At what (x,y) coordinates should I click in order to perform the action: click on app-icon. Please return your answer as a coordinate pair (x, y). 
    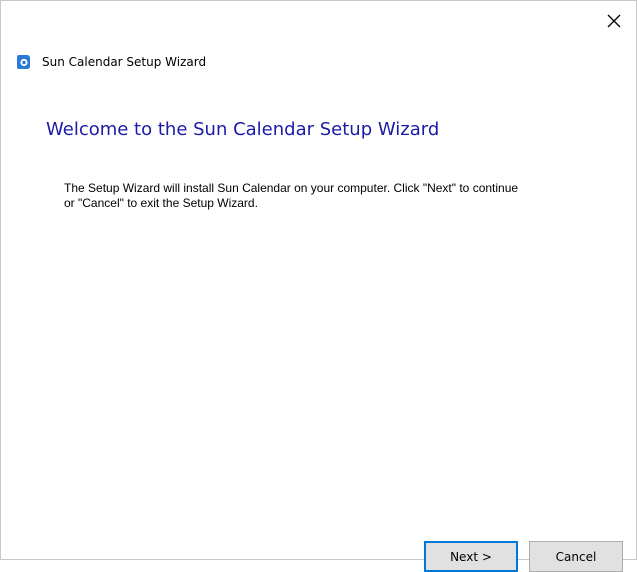
    Looking at the image, I should click on (23, 62).